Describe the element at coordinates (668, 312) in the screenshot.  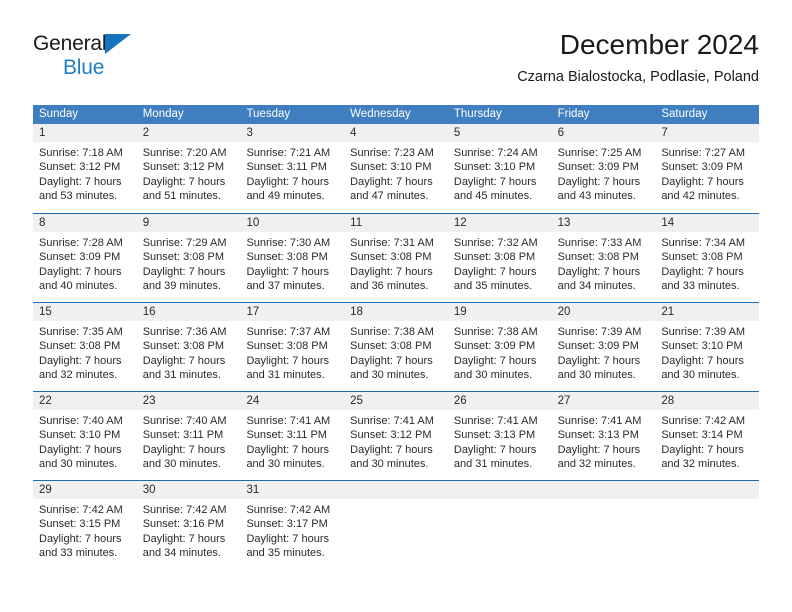
I see `day-number: 21` at that location.